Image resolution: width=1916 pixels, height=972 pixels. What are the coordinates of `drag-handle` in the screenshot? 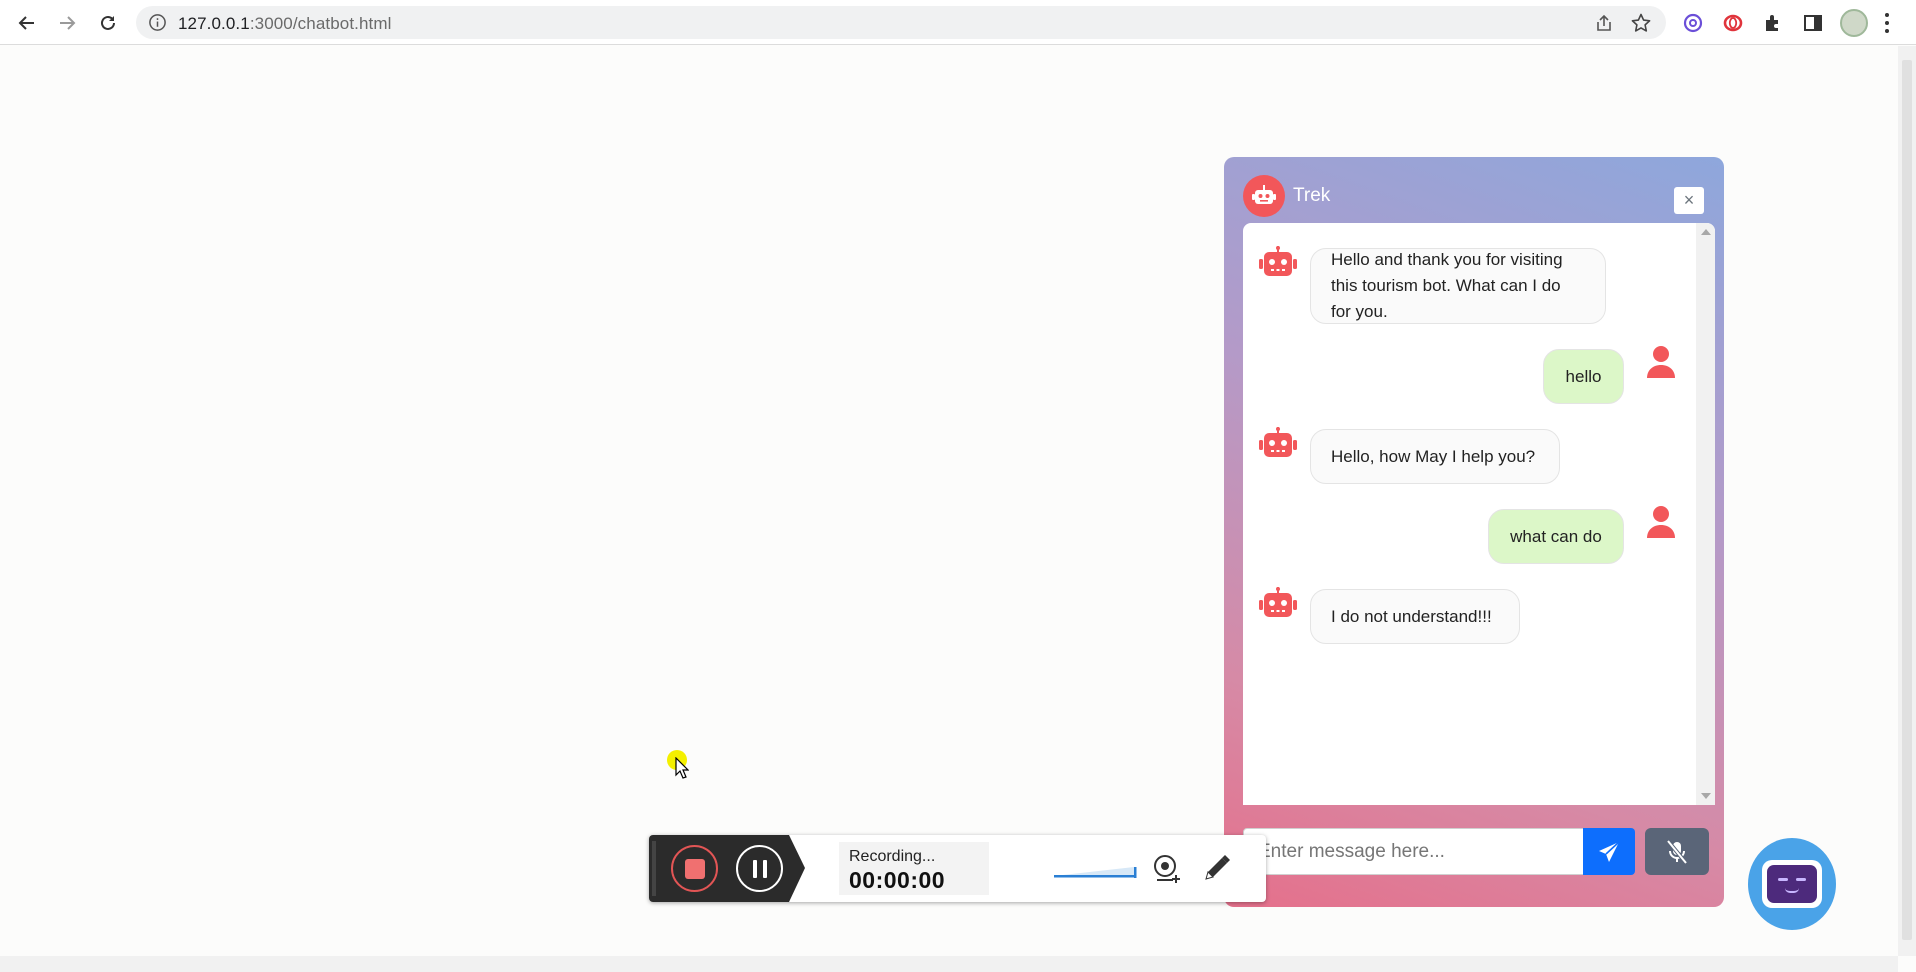 It's located at (654, 868).